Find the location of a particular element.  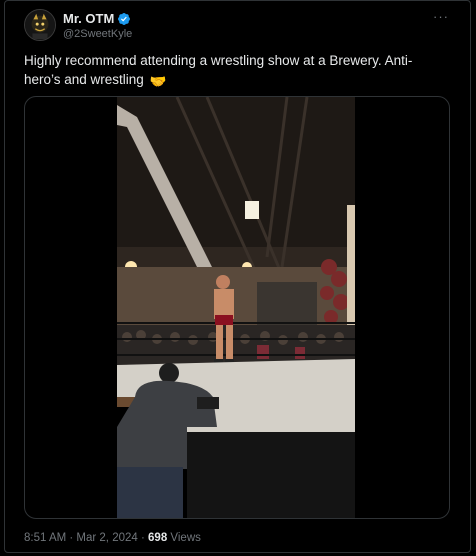

views-count: 698 is located at coordinates (158, 538).